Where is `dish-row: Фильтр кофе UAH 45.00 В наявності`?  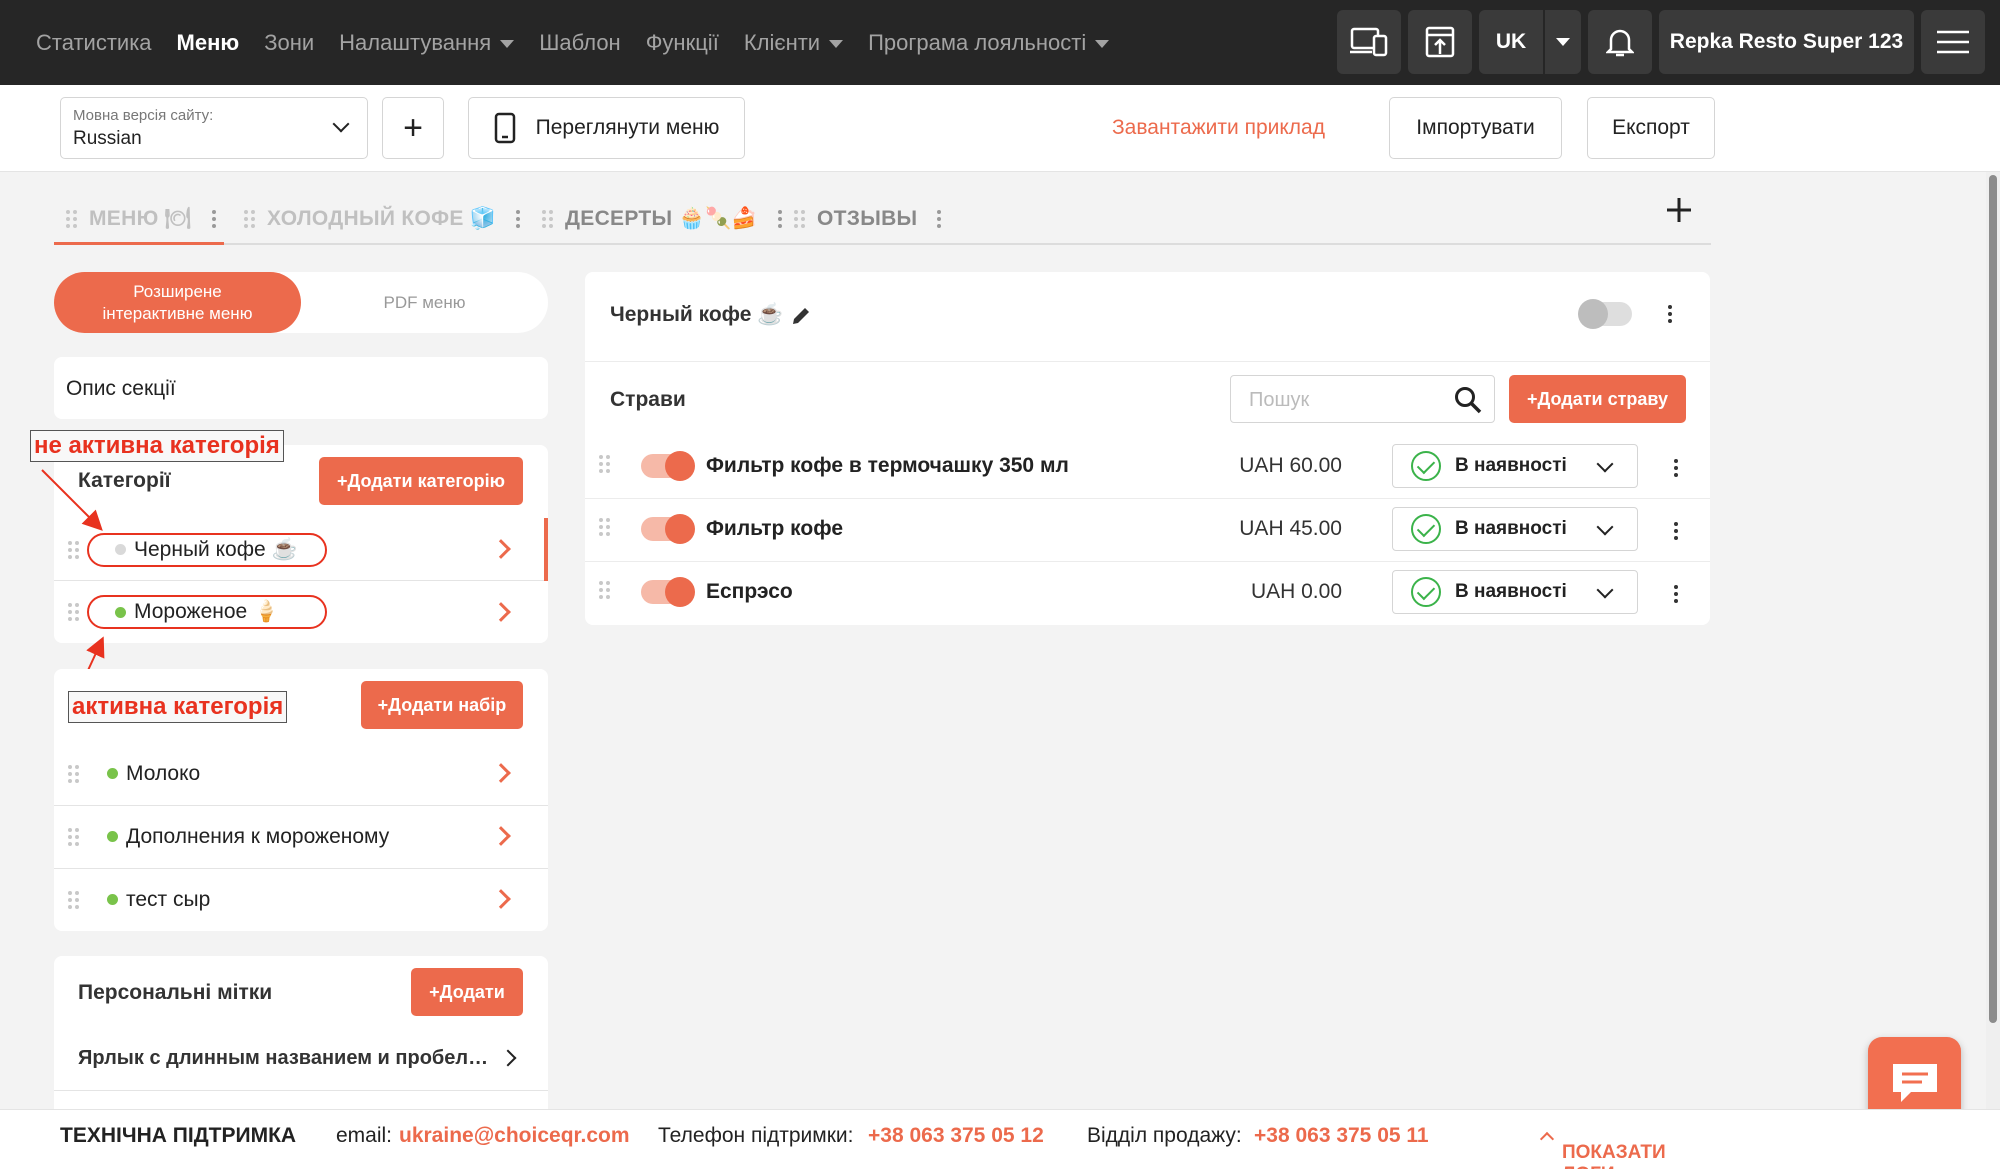 dish-row: Фильтр кофе UAH 45.00 В наявності is located at coordinates (1147, 529).